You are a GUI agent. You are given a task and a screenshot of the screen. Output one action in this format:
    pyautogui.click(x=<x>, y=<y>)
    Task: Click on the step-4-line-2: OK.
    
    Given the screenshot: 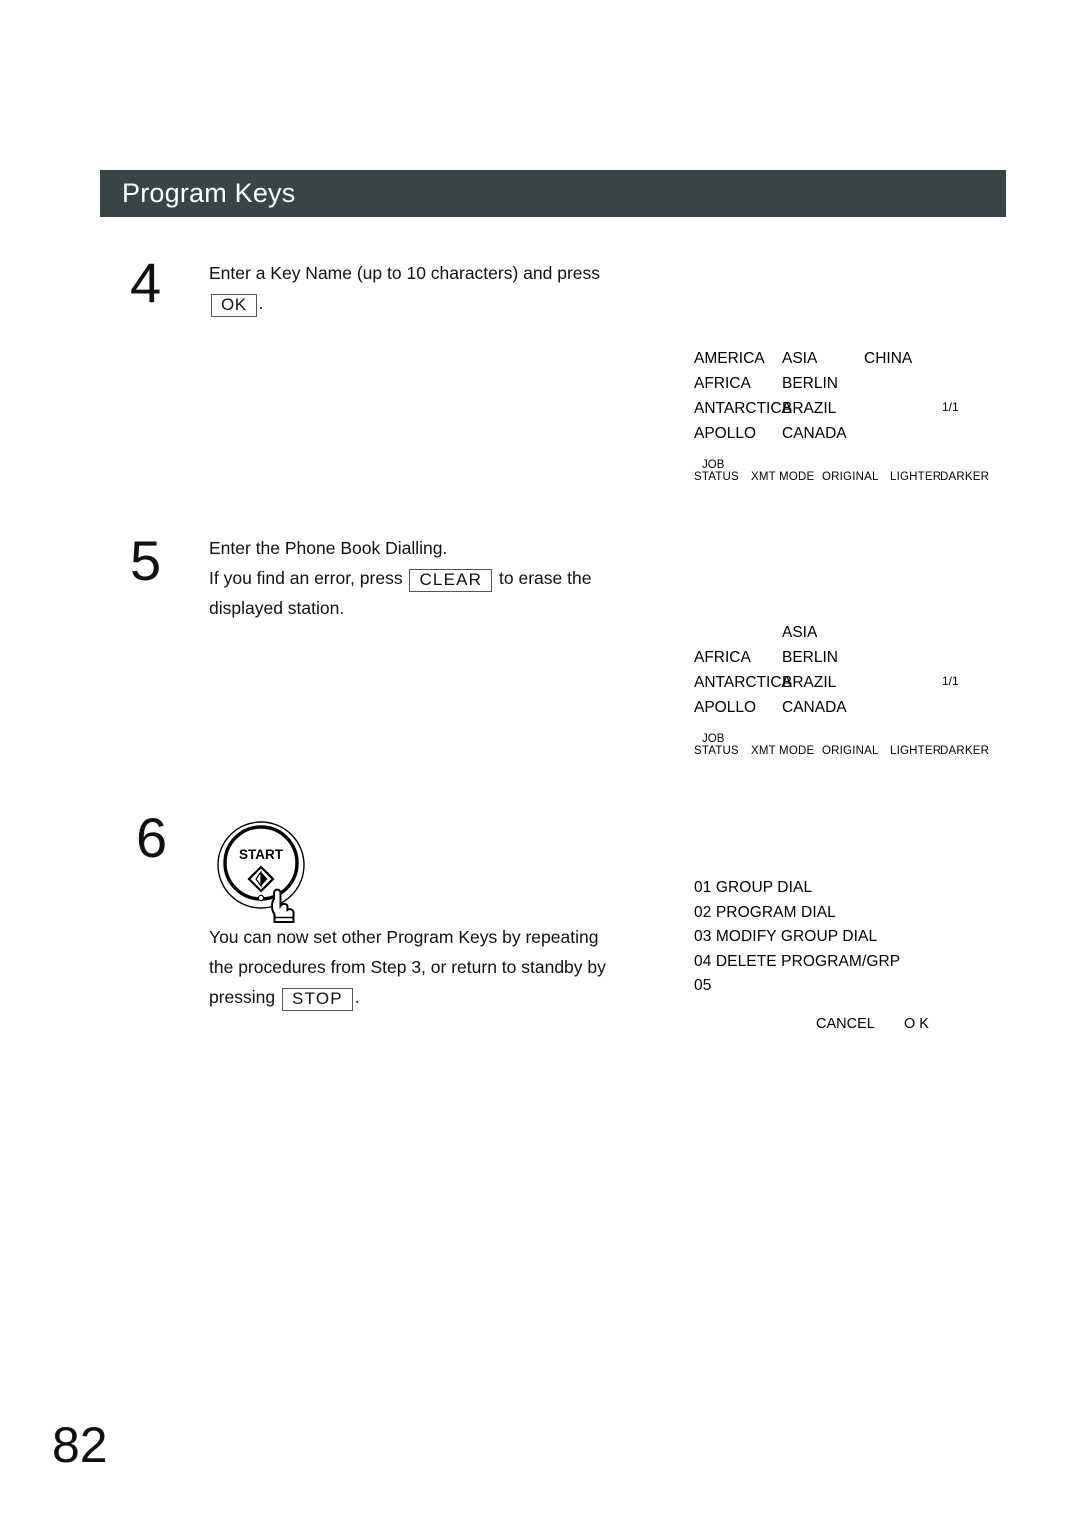 What is the action you would take?
    pyautogui.click(x=439, y=303)
    